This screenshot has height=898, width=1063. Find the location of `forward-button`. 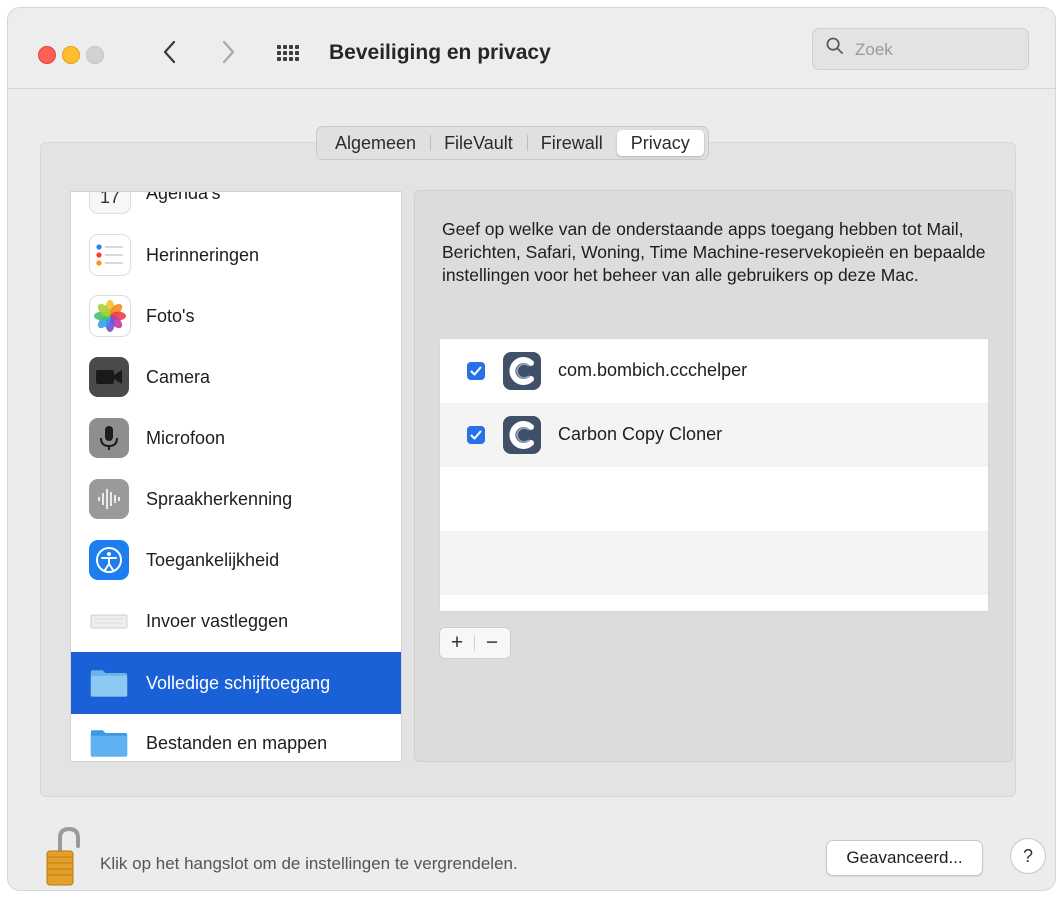

forward-button is located at coordinates (228, 55).